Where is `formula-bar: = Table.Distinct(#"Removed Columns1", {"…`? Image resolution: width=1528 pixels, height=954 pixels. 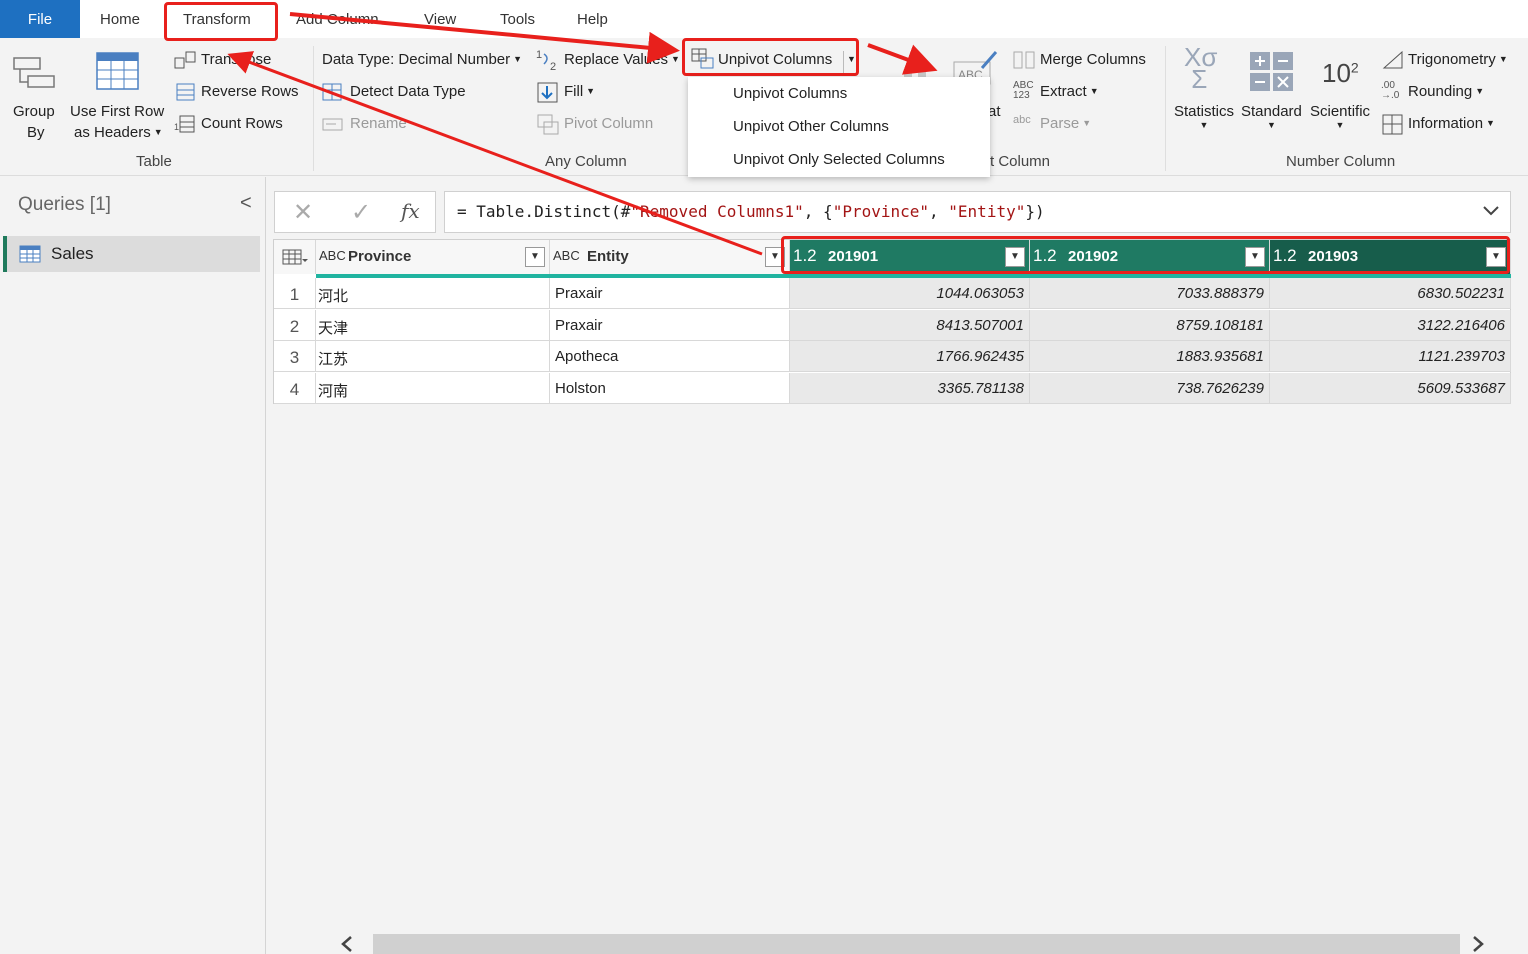
formula-bar: = Table.Distinct(#"Removed Columns1", {"… is located at coordinates (977, 212).